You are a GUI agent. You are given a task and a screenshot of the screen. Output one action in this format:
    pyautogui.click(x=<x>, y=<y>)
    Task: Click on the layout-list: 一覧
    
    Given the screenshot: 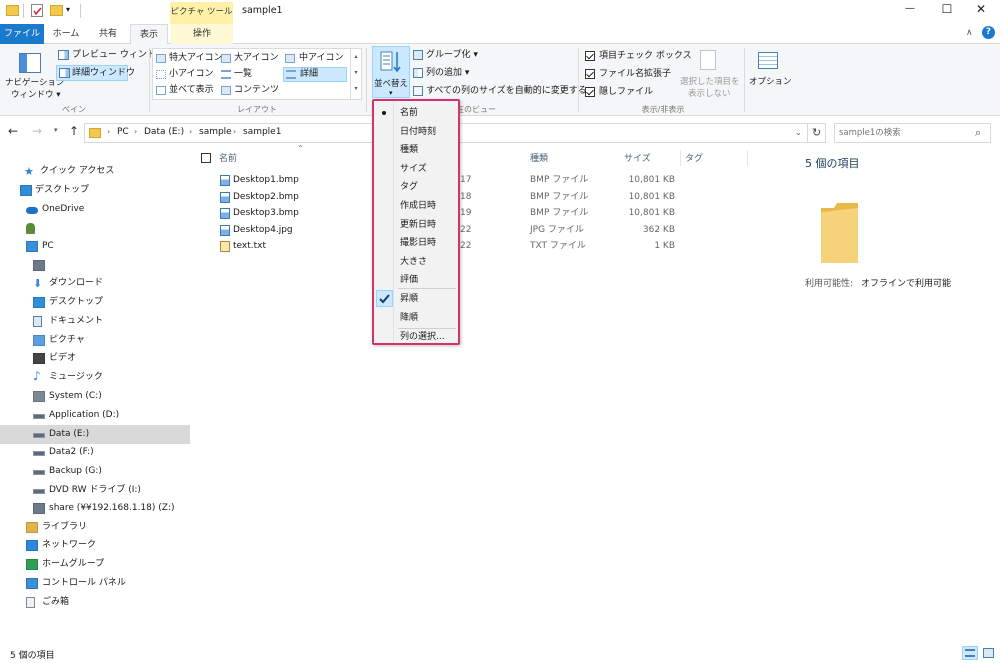 What is the action you would take?
    pyautogui.click(x=252, y=74)
    